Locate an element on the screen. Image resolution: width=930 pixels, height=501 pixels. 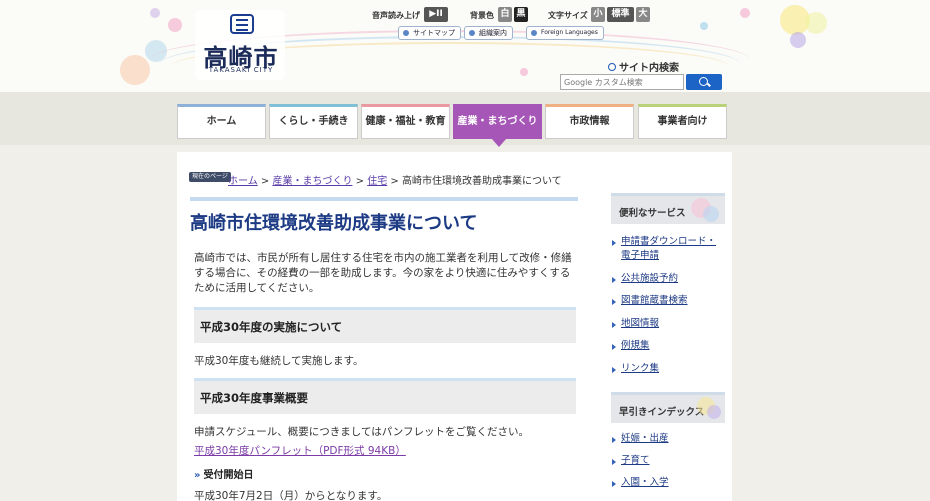
services-heading-label: 便利なサービス is located at coordinates (652, 213).